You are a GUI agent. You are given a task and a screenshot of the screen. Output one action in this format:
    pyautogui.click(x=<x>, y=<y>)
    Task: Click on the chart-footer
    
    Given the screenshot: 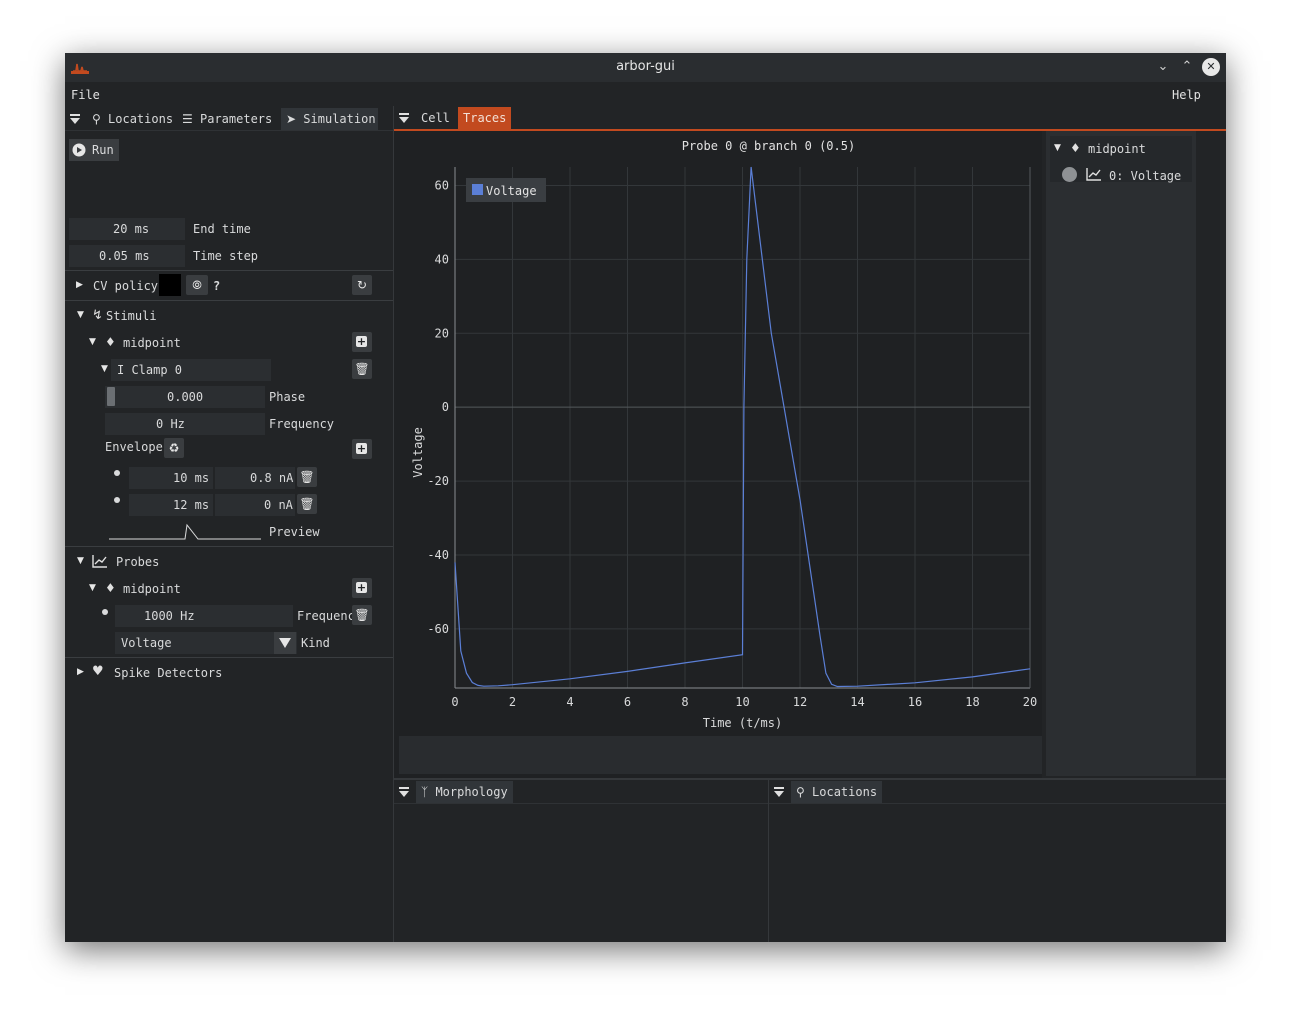 What is the action you would take?
    pyautogui.click(x=720, y=755)
    